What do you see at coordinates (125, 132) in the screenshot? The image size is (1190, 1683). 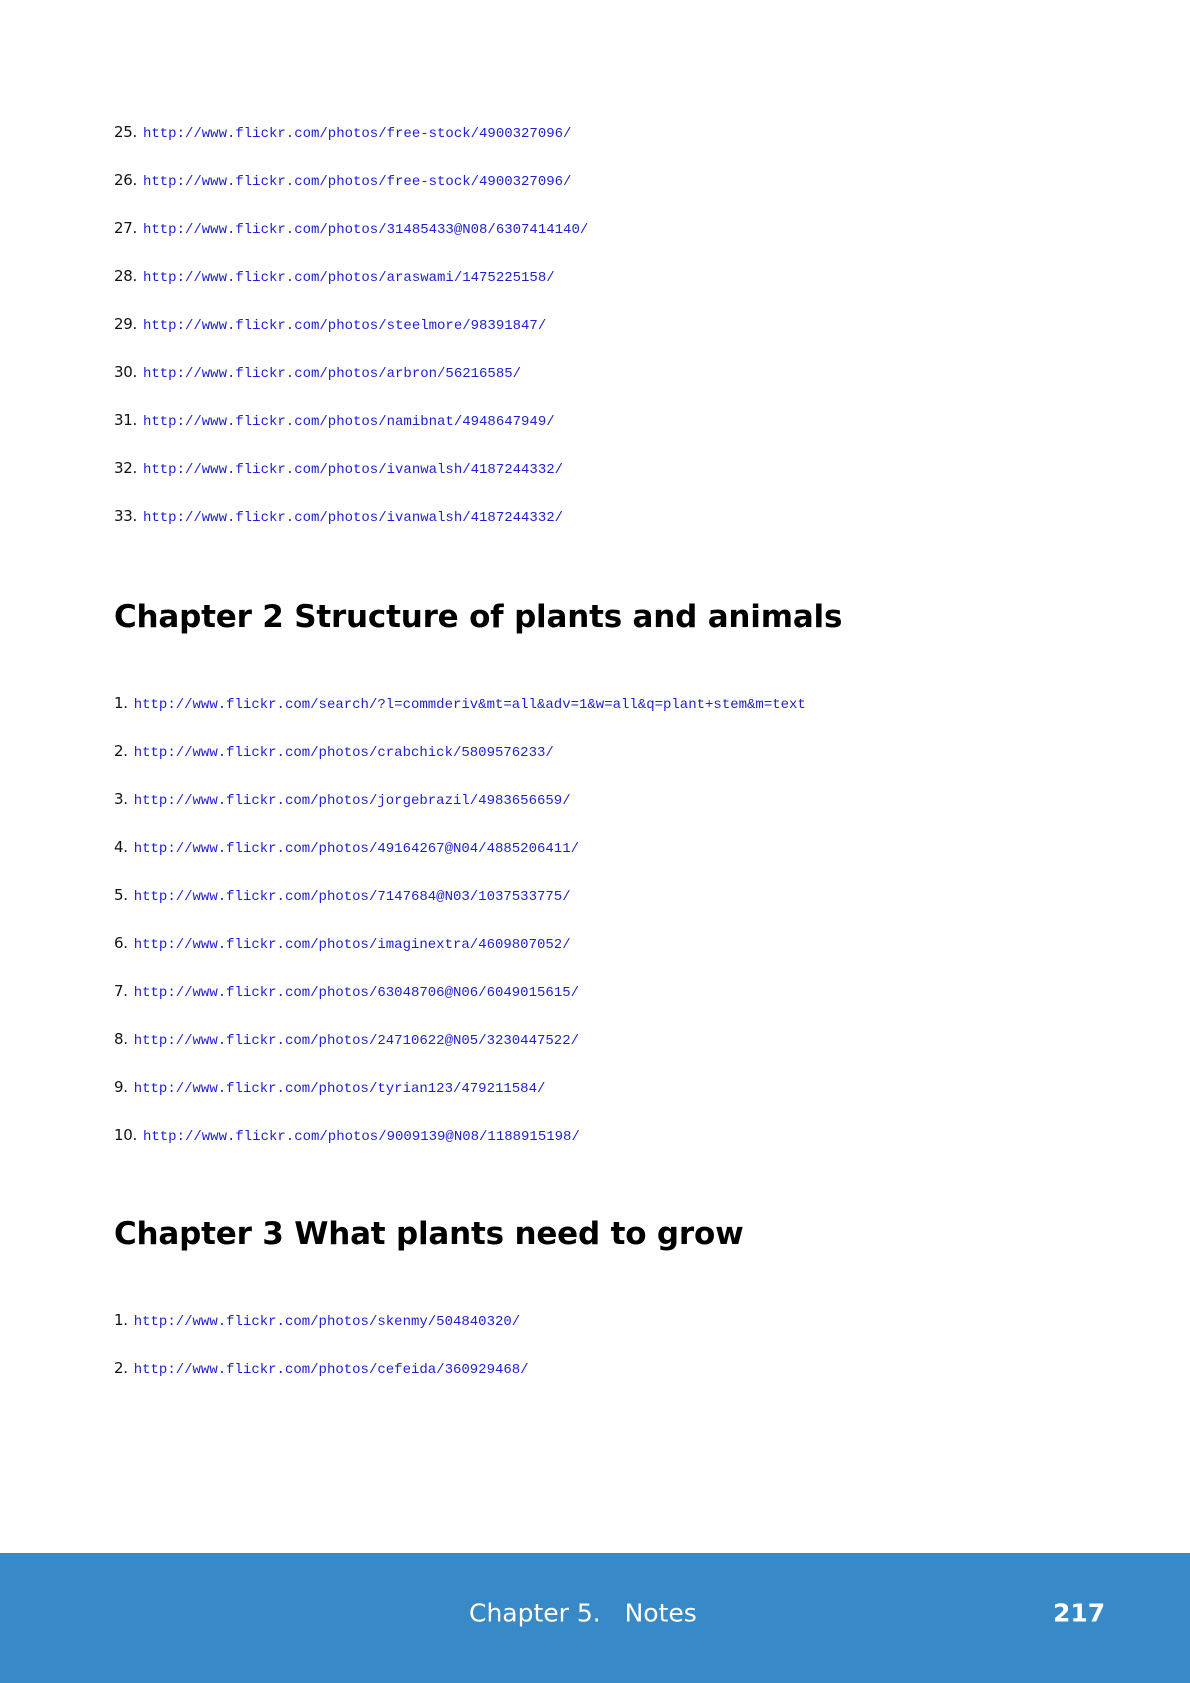 I see `note-number: 25.` at bounding box center [125, 132].